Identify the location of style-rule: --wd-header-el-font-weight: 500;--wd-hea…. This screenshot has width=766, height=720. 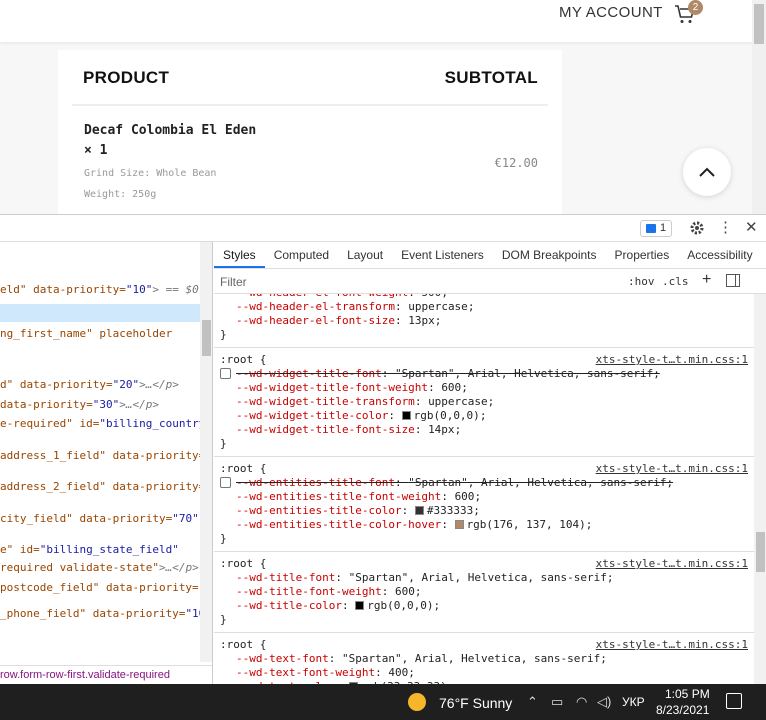
(484, 321).